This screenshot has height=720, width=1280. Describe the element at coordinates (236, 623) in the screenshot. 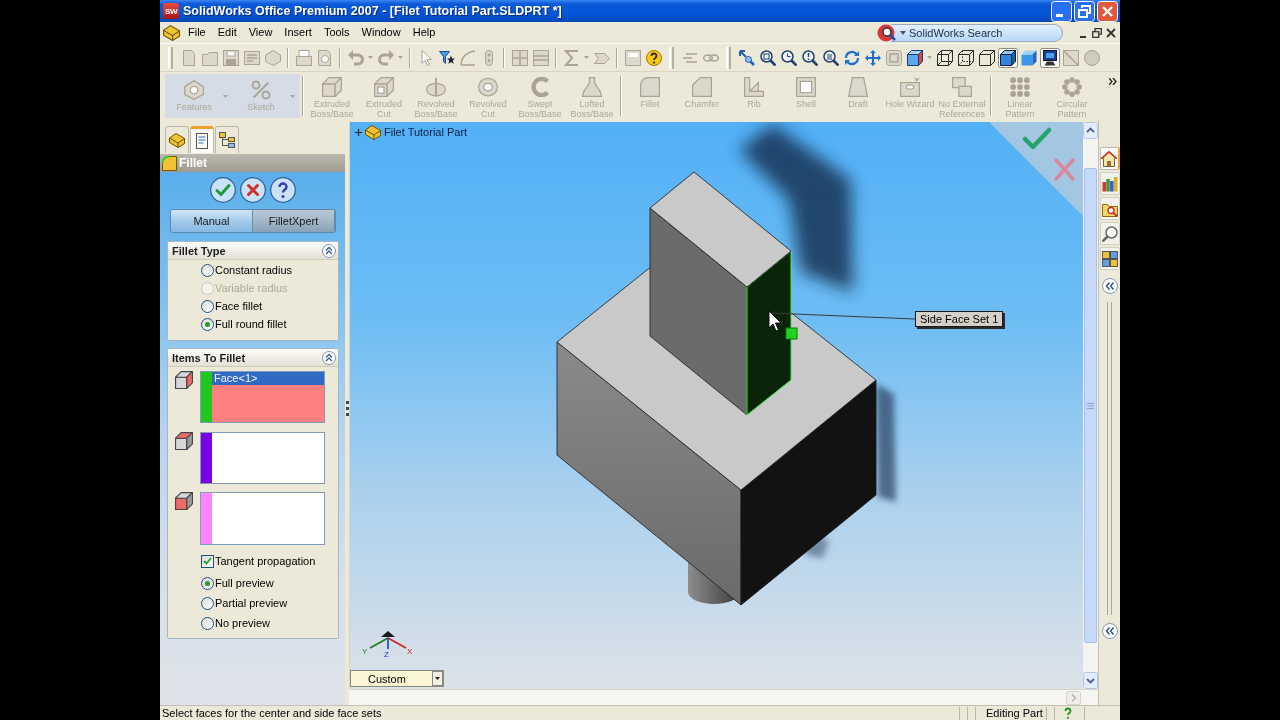

I see `radio-option: No preview` at that location.